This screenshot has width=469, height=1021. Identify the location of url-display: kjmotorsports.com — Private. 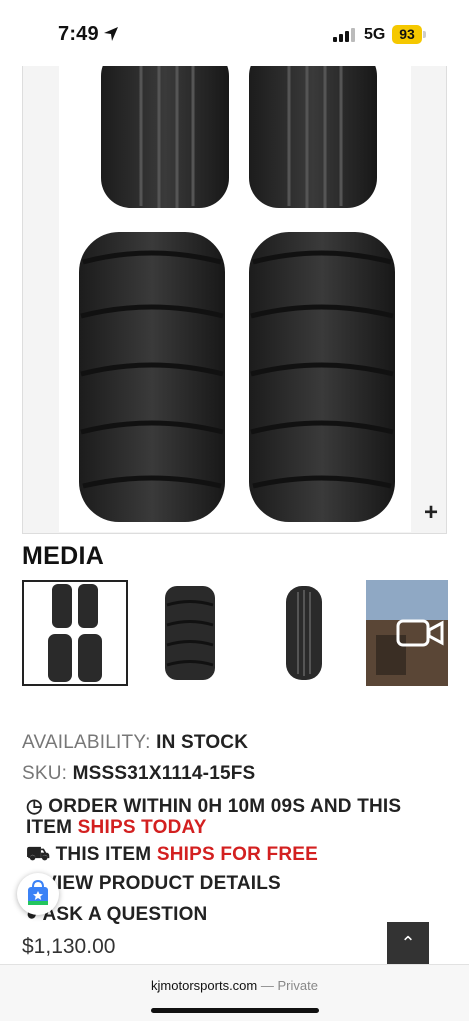
(234, 985).